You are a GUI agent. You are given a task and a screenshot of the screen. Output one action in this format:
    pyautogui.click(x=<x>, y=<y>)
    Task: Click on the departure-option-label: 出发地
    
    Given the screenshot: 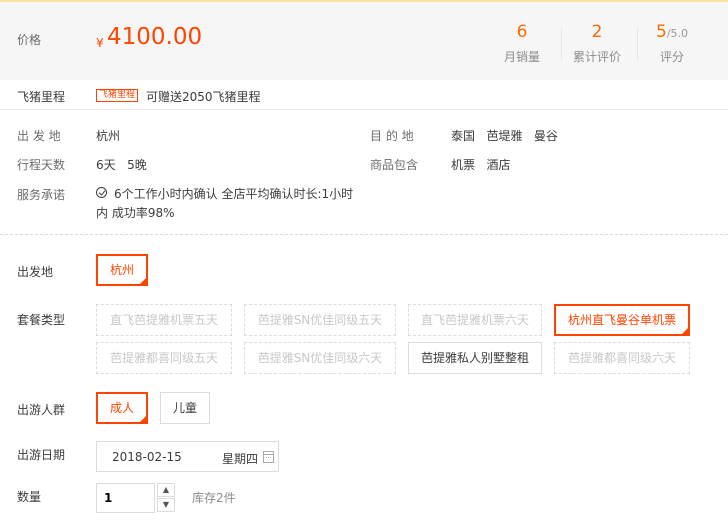 What is the action you would take?
    pyautogui.click(x=35, y=272)
    